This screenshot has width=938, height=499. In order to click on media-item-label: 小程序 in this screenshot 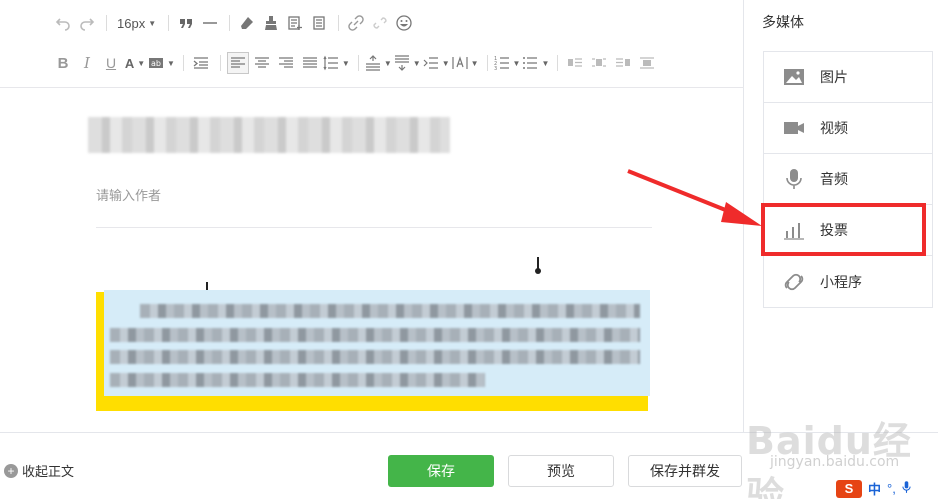, I will do `click(841, 281)`.